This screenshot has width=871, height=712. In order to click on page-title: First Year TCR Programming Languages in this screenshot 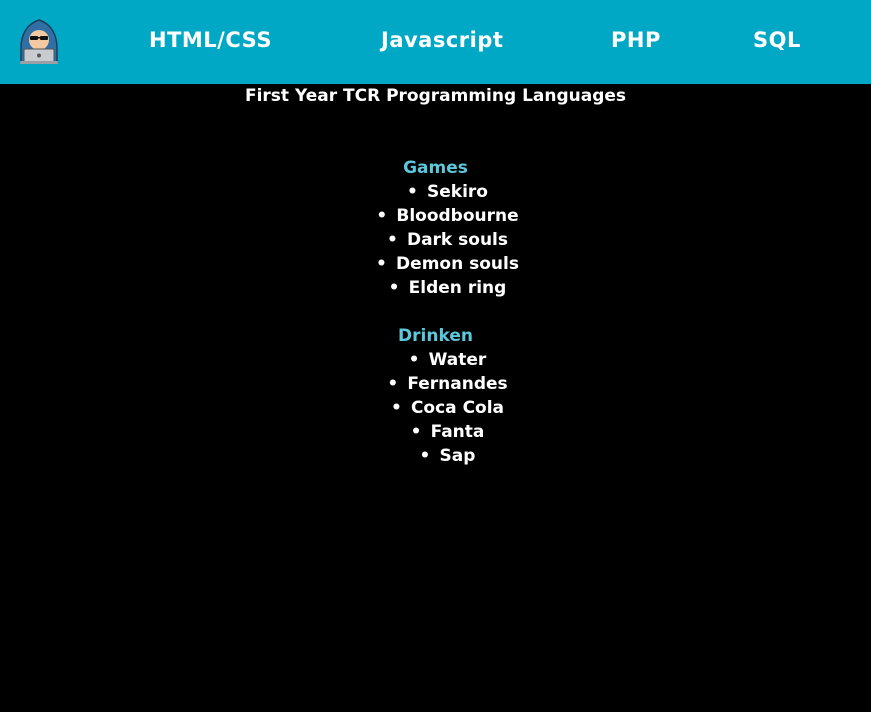, I will do `click(435, 96)`.